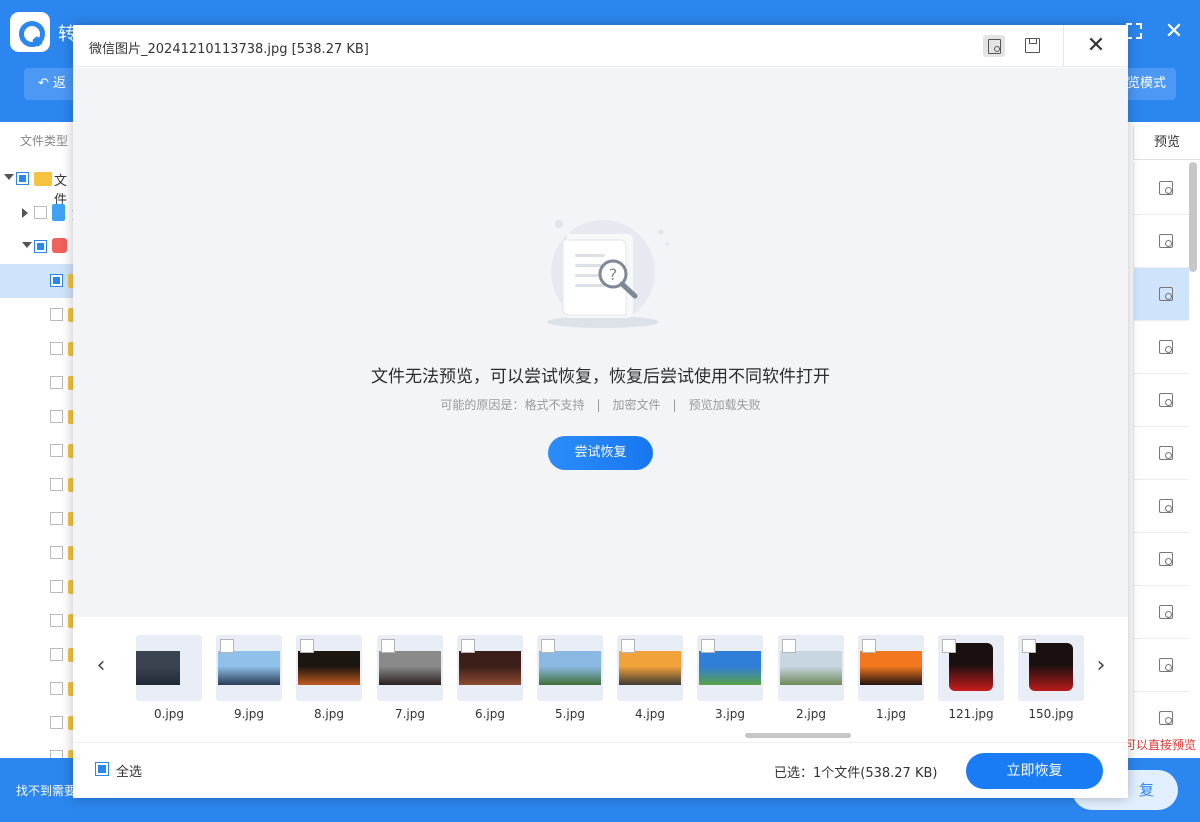  I want to click on maximize-icon, so click(1134, 31).